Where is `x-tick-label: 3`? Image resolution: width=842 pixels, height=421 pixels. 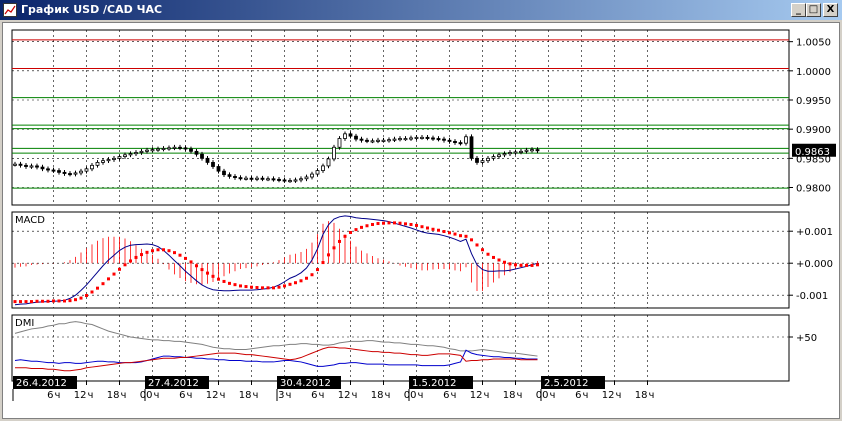 x-tick-label: 3 is located at coordinates (281, 395).